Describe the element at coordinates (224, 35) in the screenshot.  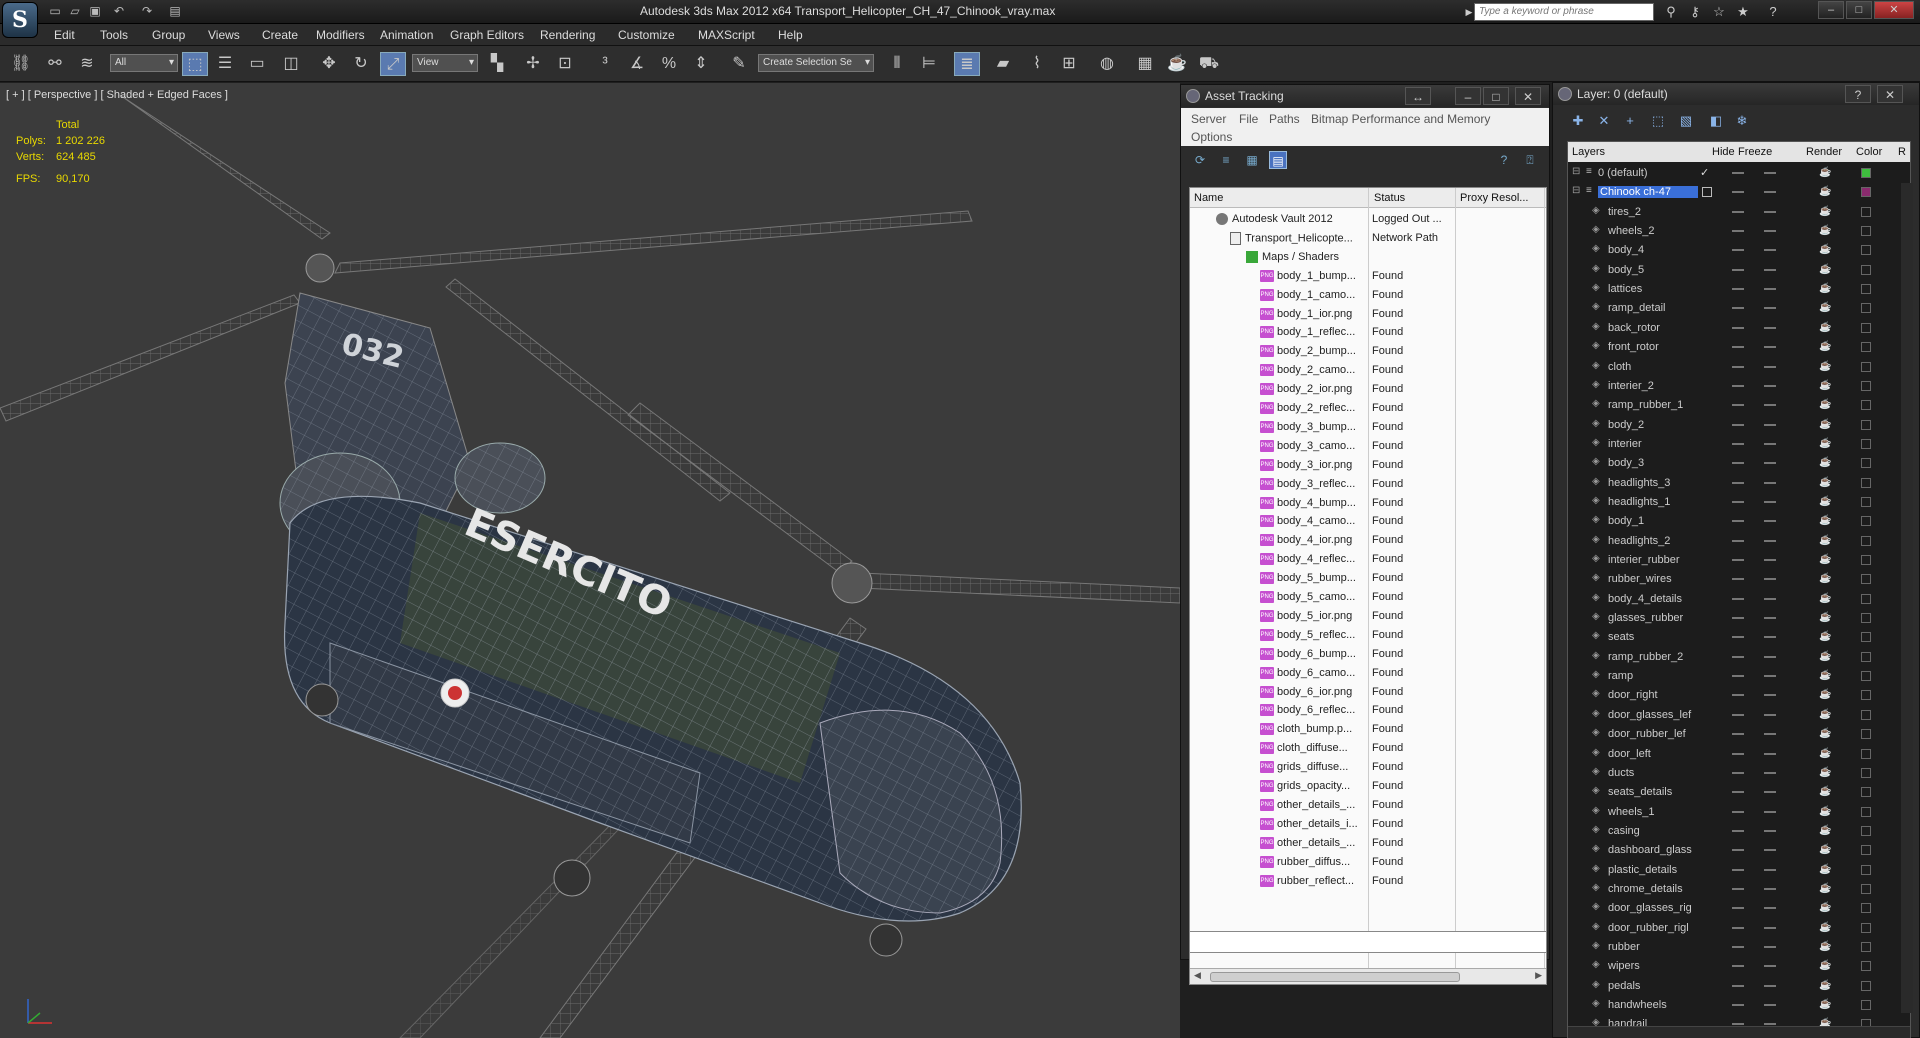
I see `menu-views: Views` at that location.